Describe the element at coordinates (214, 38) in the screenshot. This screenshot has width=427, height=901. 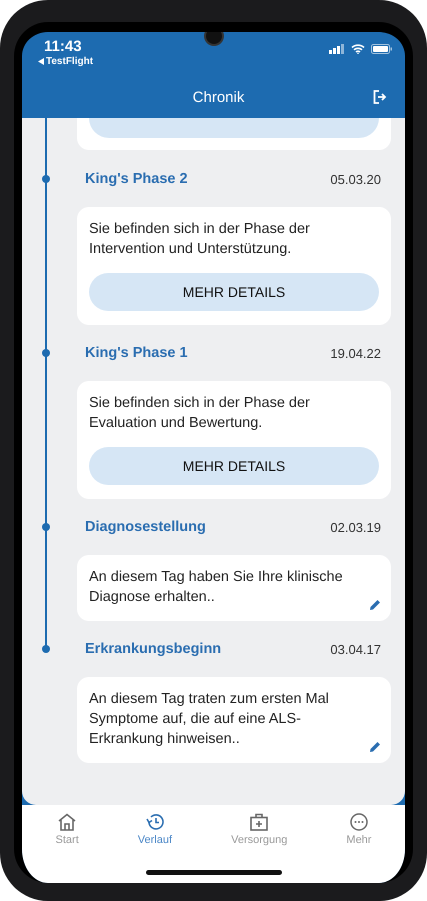
I see `camera-dot` at that location.